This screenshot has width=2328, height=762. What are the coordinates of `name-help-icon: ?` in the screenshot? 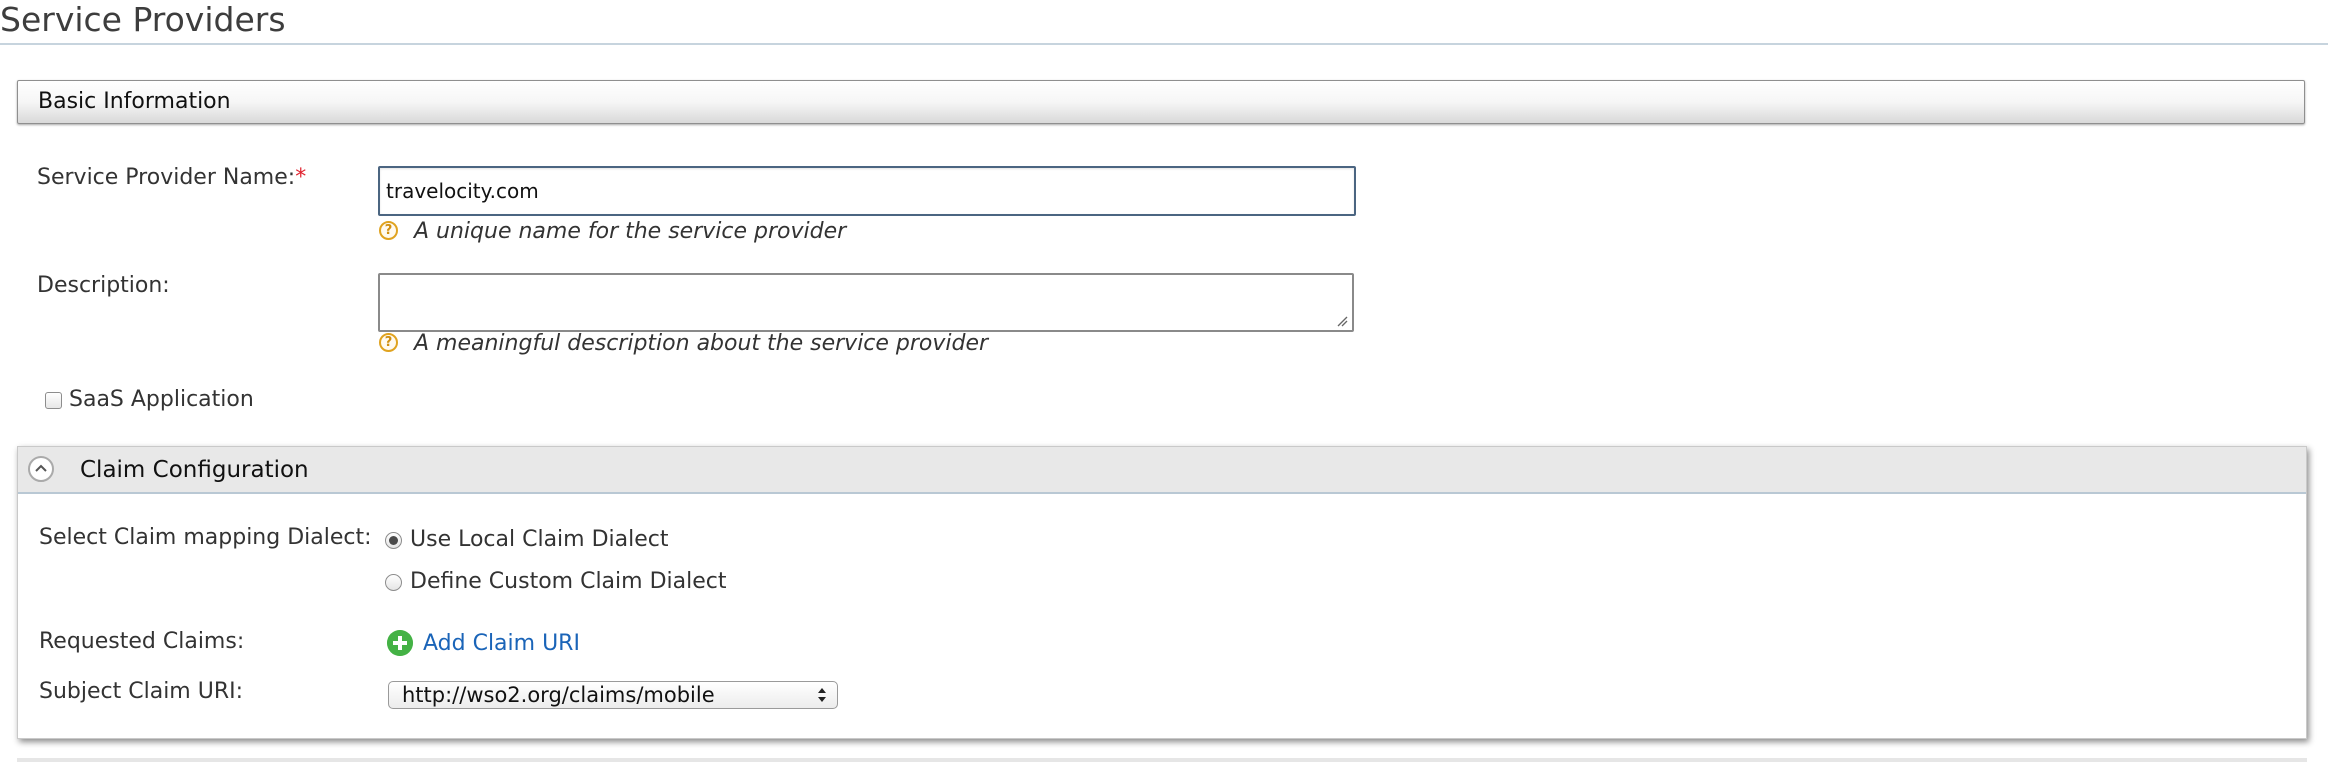 It's located at (388, 230).